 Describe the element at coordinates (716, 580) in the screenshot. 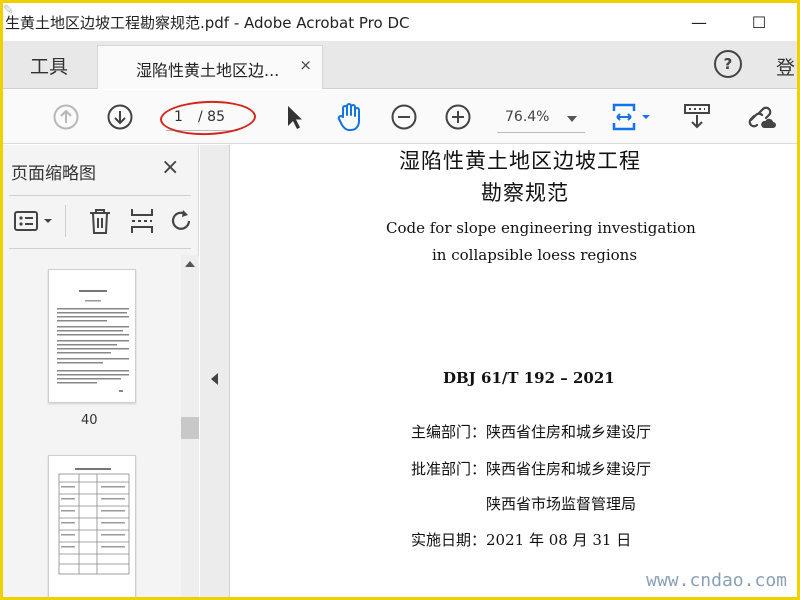

I see `site-watermark: www.cndao.com` at that location.